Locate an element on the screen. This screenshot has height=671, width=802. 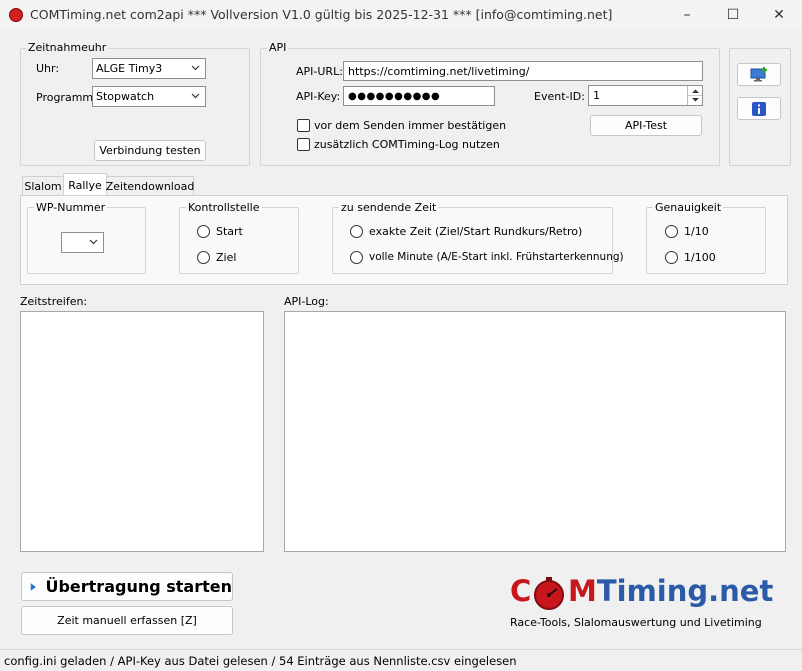
close-icon: ✕ is located at coordinates (779, 15).